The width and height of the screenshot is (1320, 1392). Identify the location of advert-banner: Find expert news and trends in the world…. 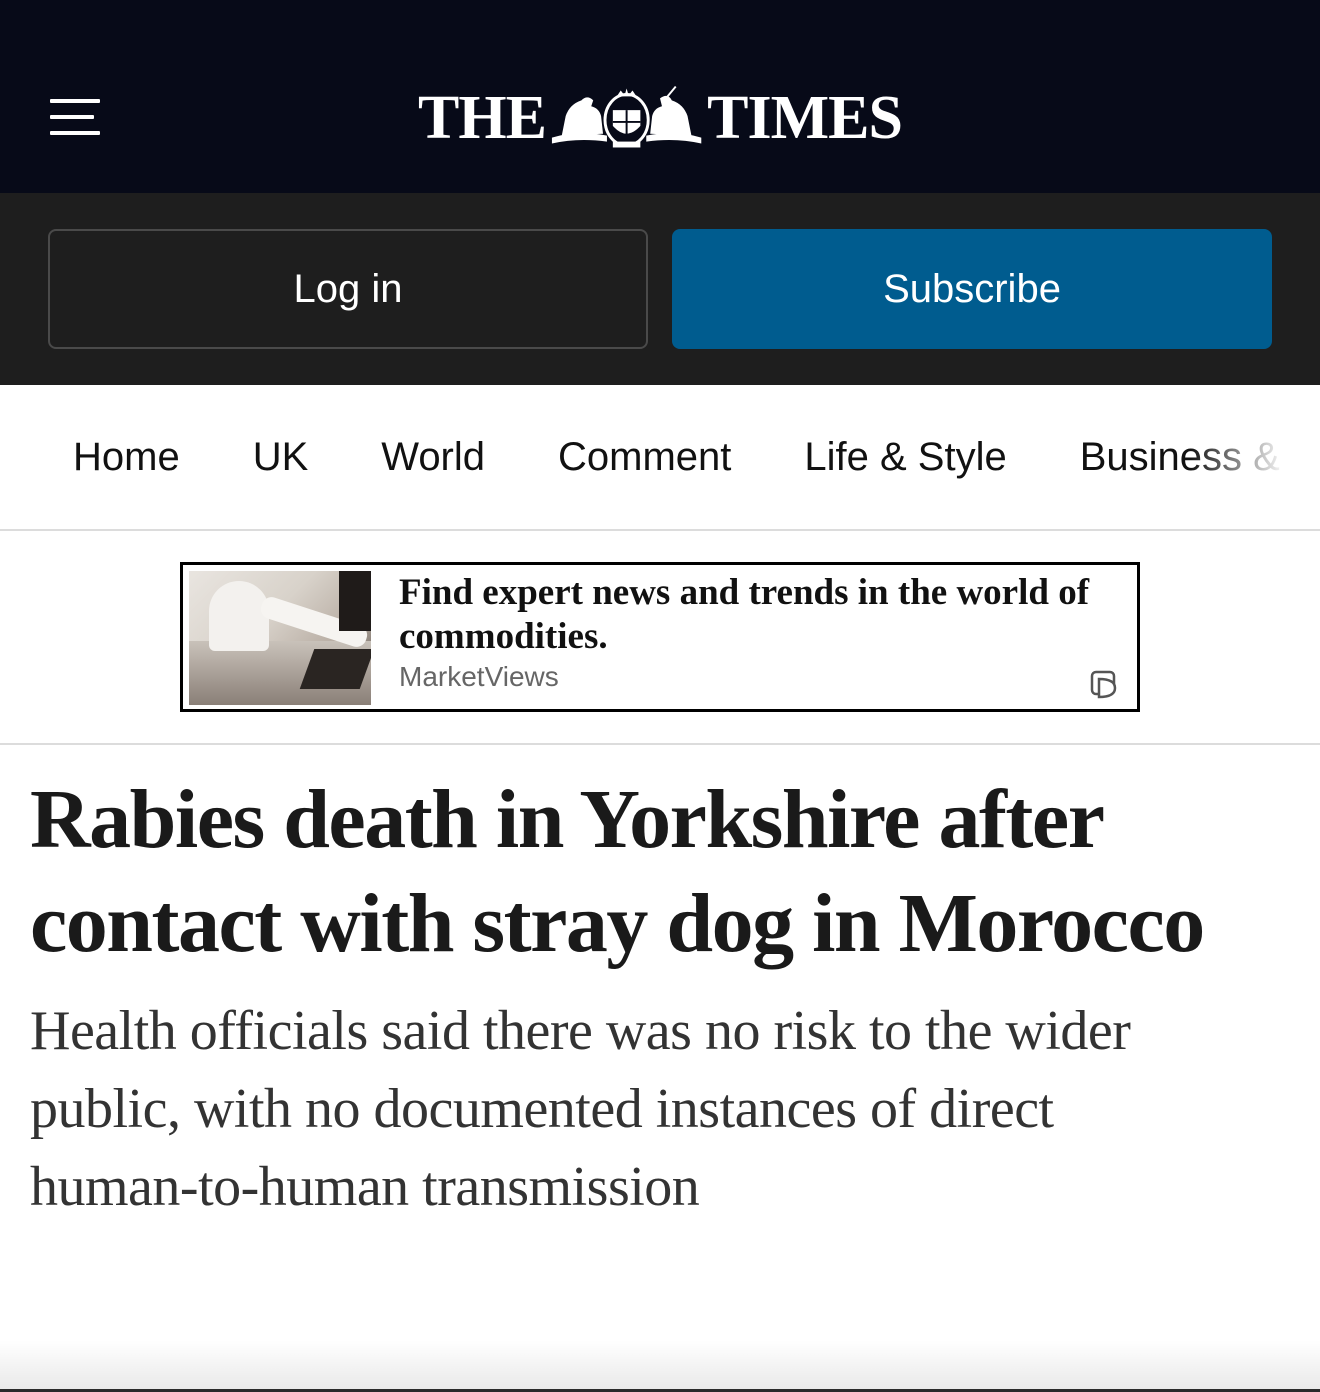
(660, 637).